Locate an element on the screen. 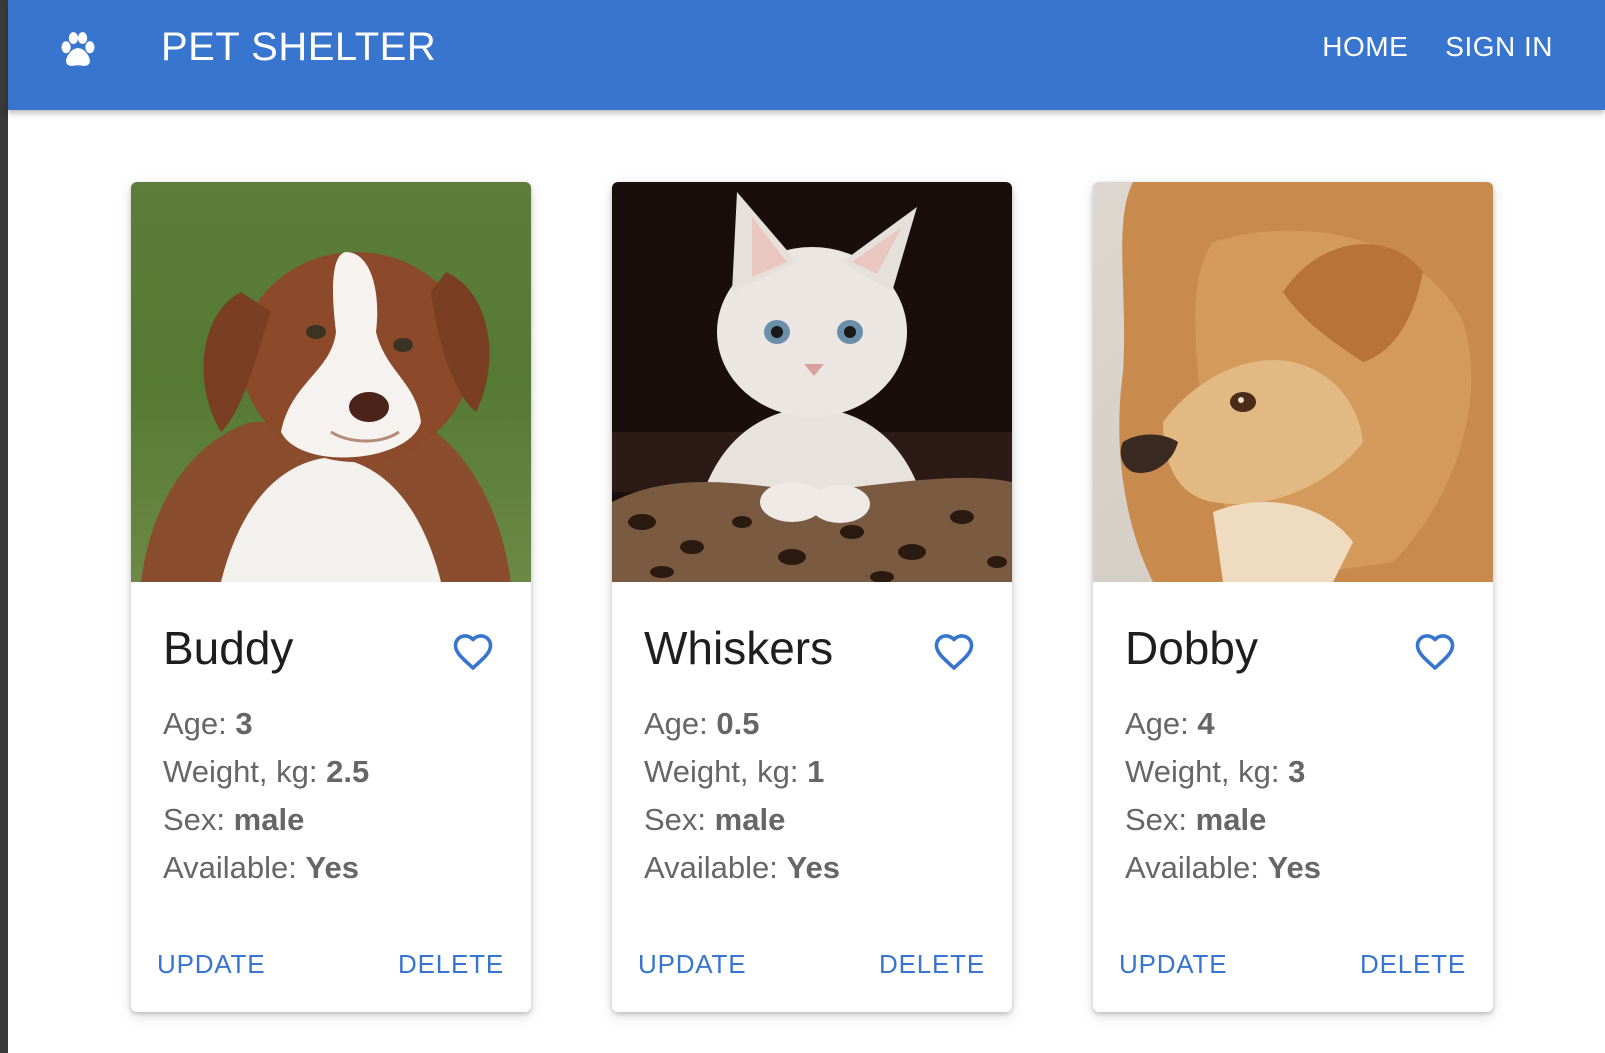  weight-value: 3 is located at coordinates (1297, 771).